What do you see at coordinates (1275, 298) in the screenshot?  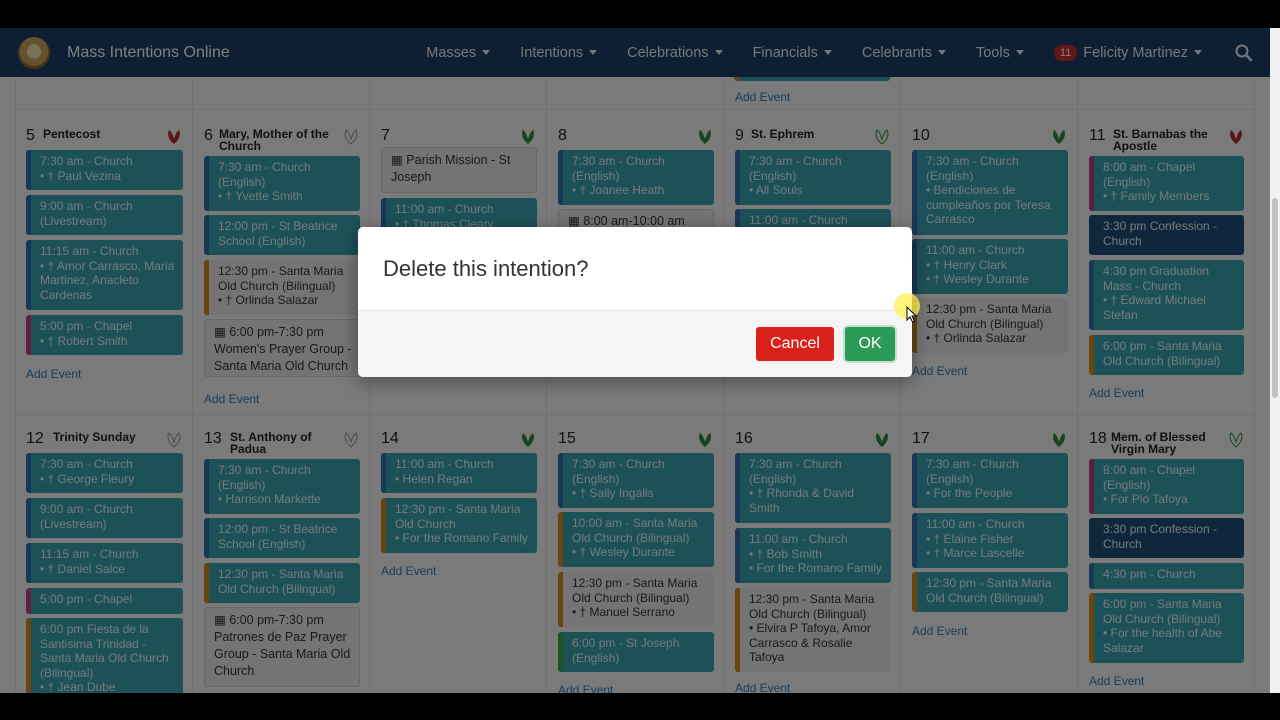 I see `scrollbar-thumb` at bounding box center [1275, 298].